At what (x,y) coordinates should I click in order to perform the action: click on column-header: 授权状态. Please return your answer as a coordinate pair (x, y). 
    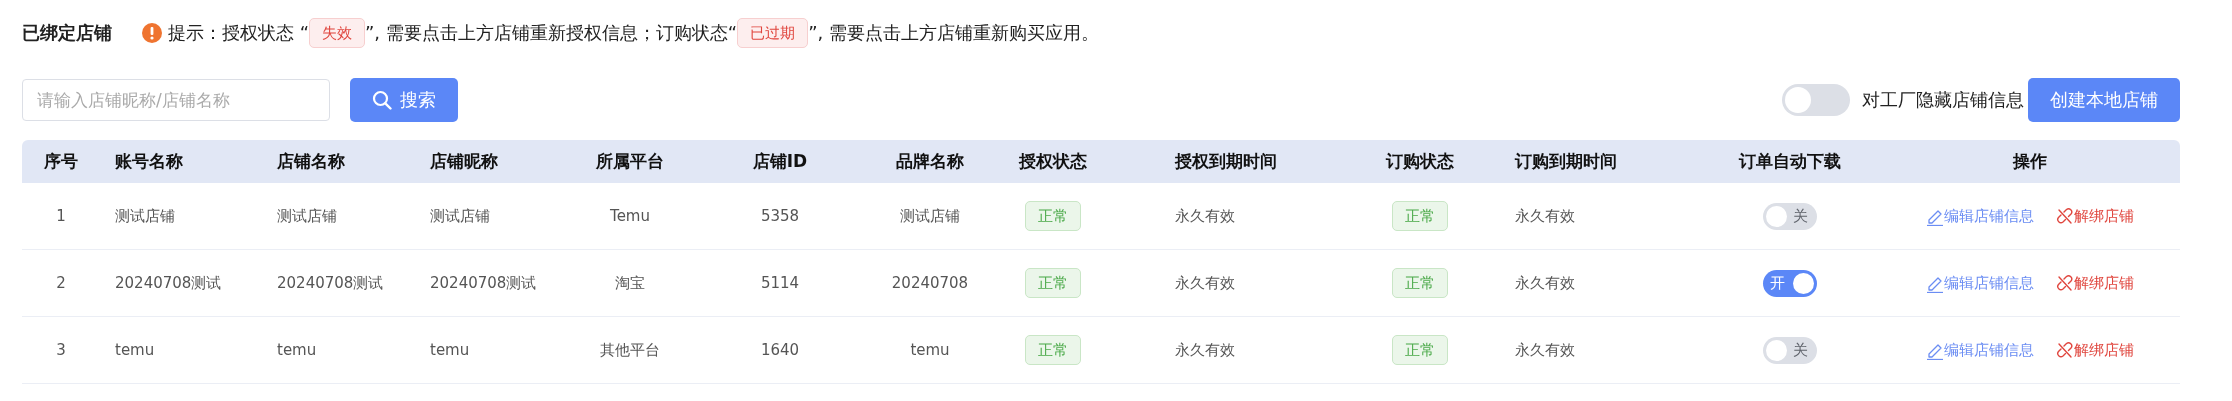
    Looking at the image, I should click on (1052, 161).